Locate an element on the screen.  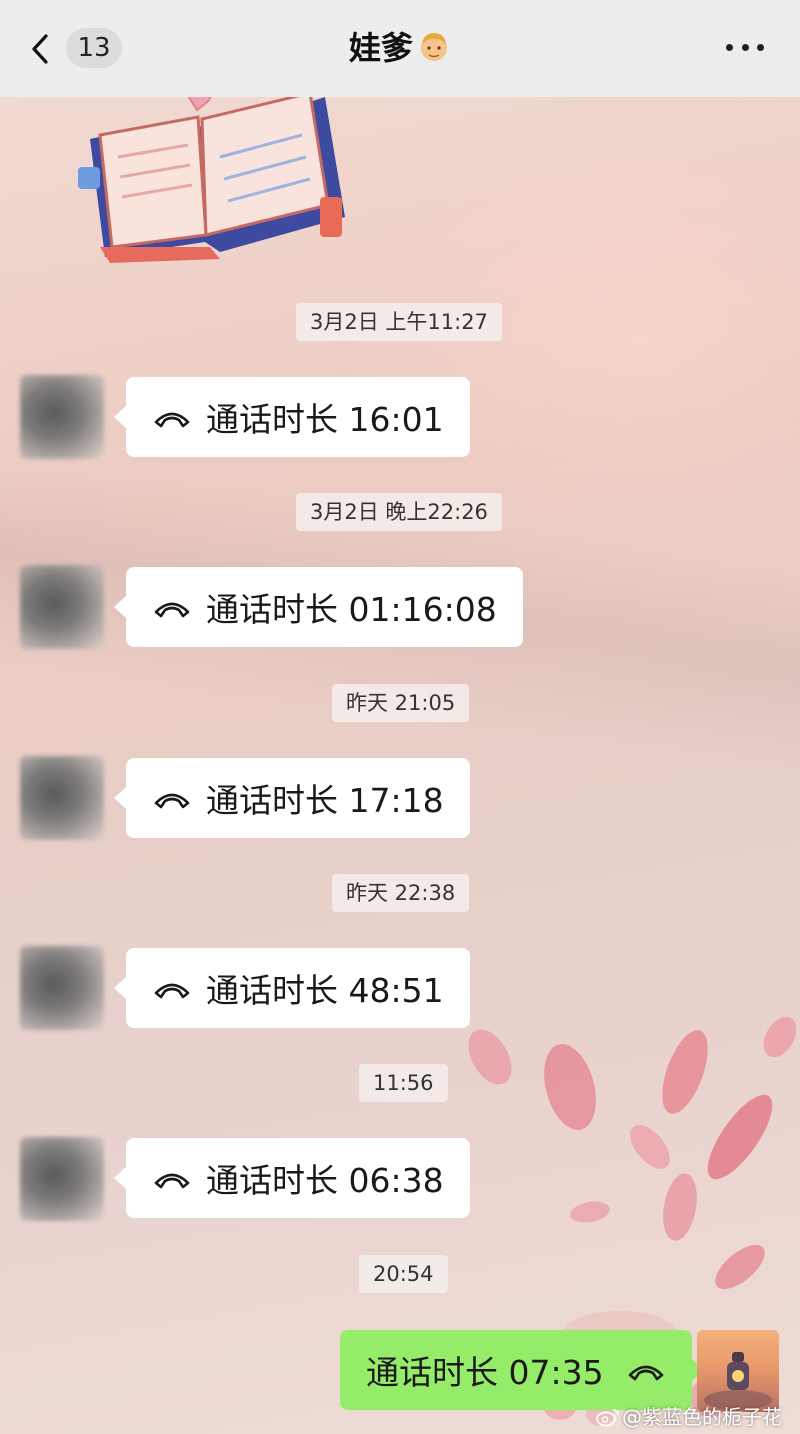
call-record-bubble: 通话时长 48:51 is located at coordinates (292, 988).